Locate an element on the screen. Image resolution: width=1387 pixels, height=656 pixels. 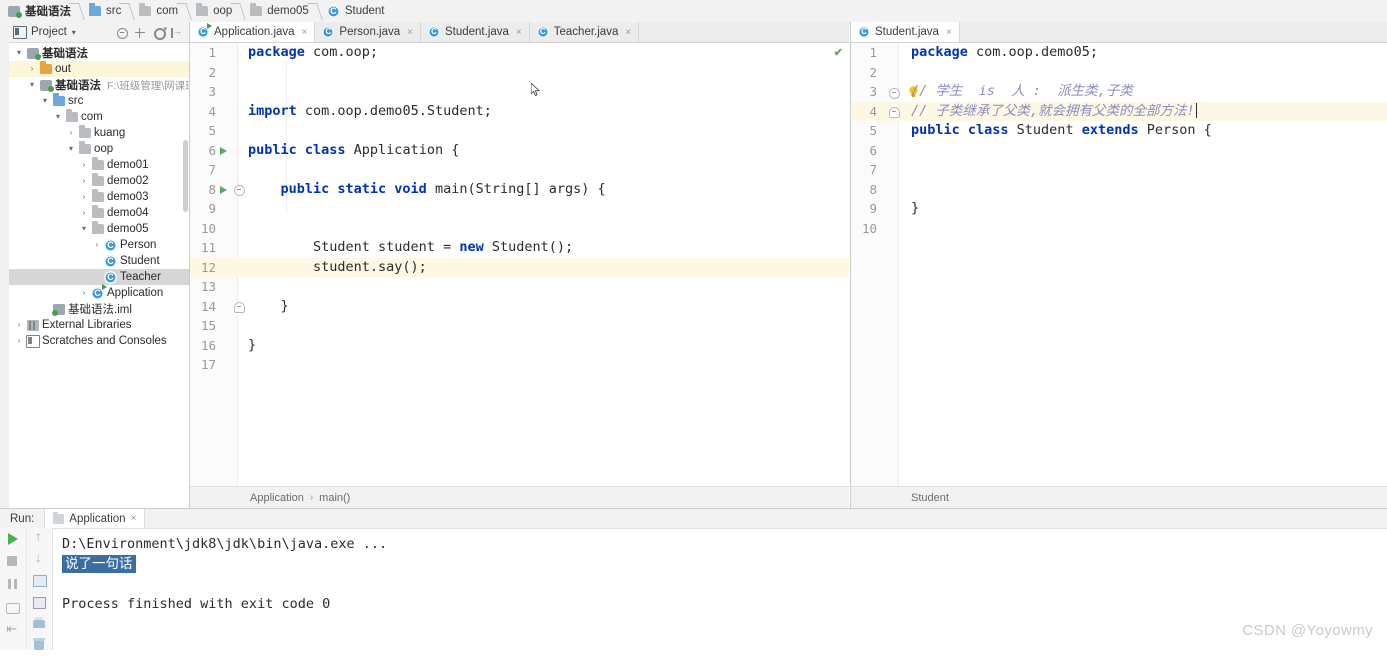
tree-item-demo01: › demo01 is located at coordinates (99, 165).